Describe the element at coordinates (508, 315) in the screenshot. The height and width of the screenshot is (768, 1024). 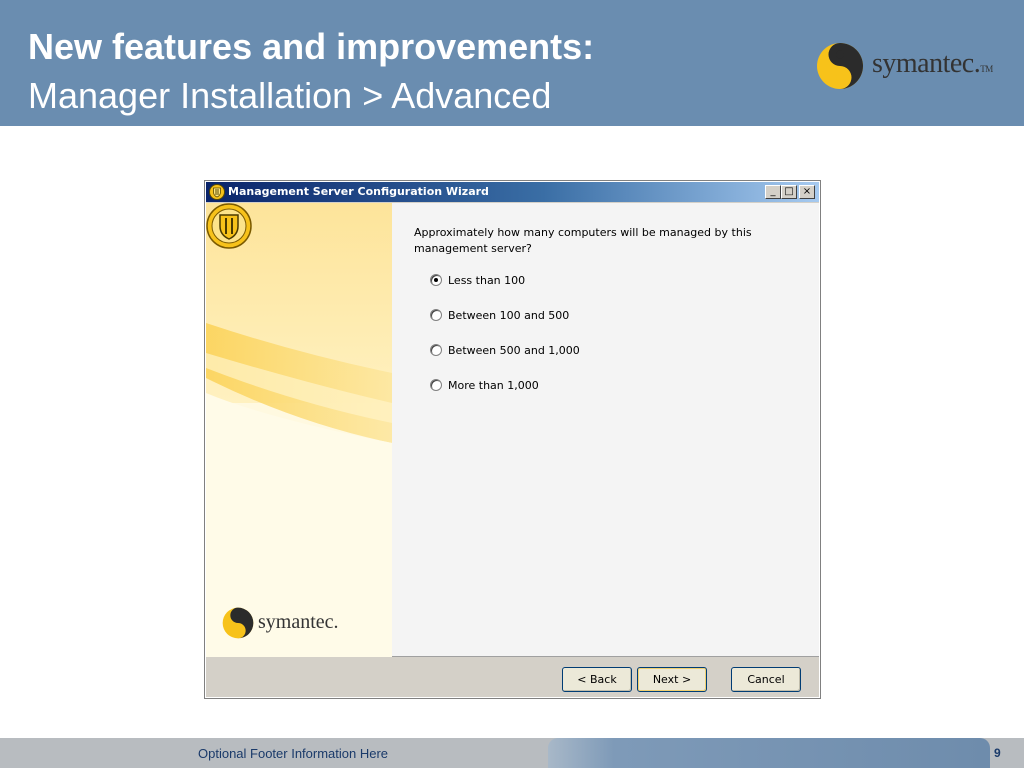
I see `radio-label: Between 100 and 500` at that location.